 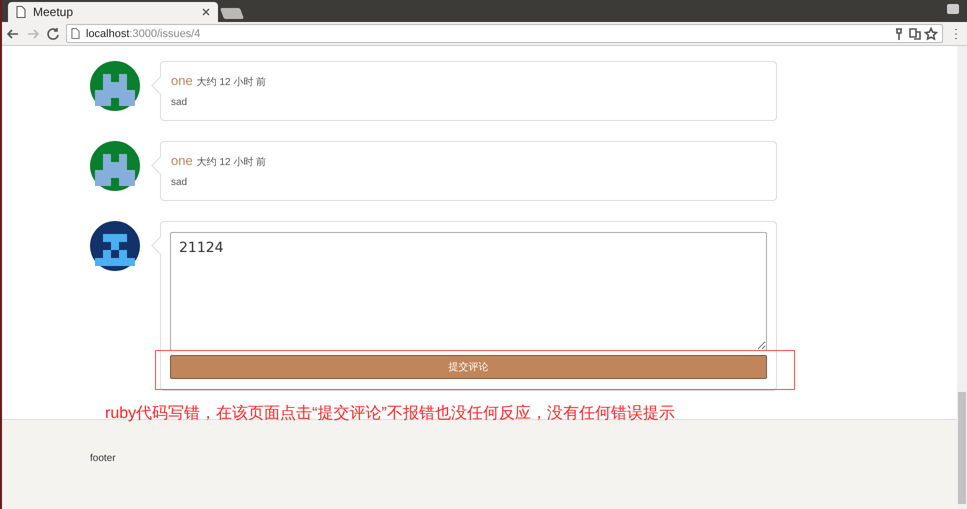 What do you see at coordinates (13, 33) in the screenshot?
I see `back-icon` at bounding box center [13, 33].